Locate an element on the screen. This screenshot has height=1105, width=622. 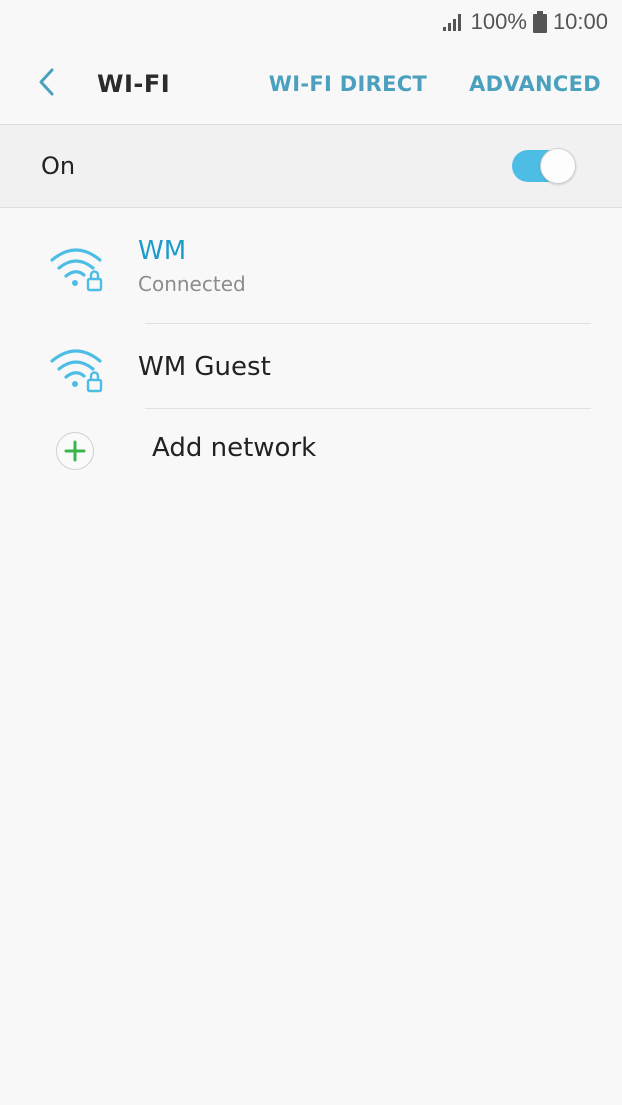
network-status: Connected is located at coordinates (192, 284).